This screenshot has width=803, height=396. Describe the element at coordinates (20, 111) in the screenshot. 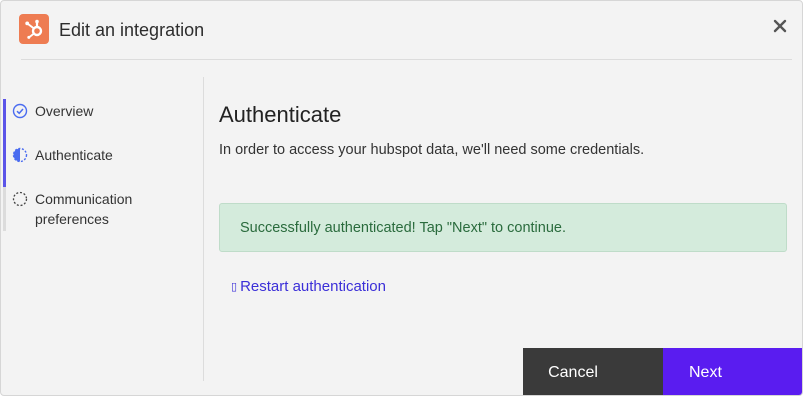

I see `check-circle-icon` at that location.